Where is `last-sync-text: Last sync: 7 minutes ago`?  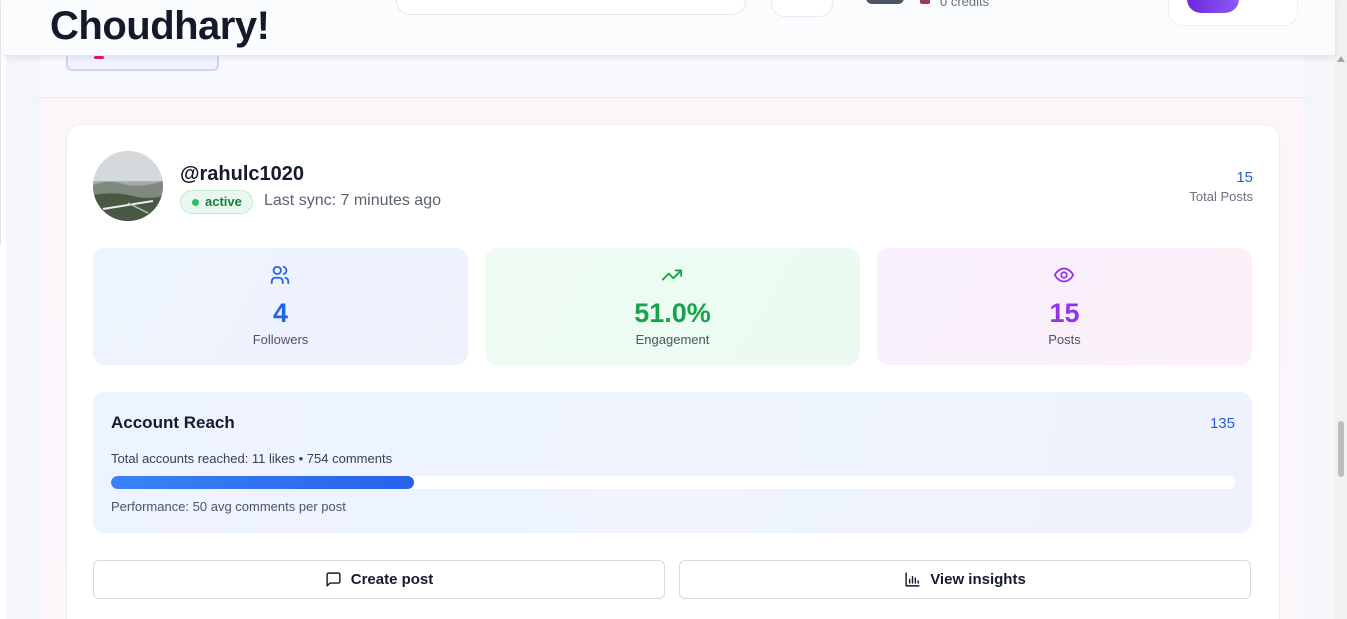 last-sync-text: Last sync: 7 minutes ago is located at coordinates (352, 200).